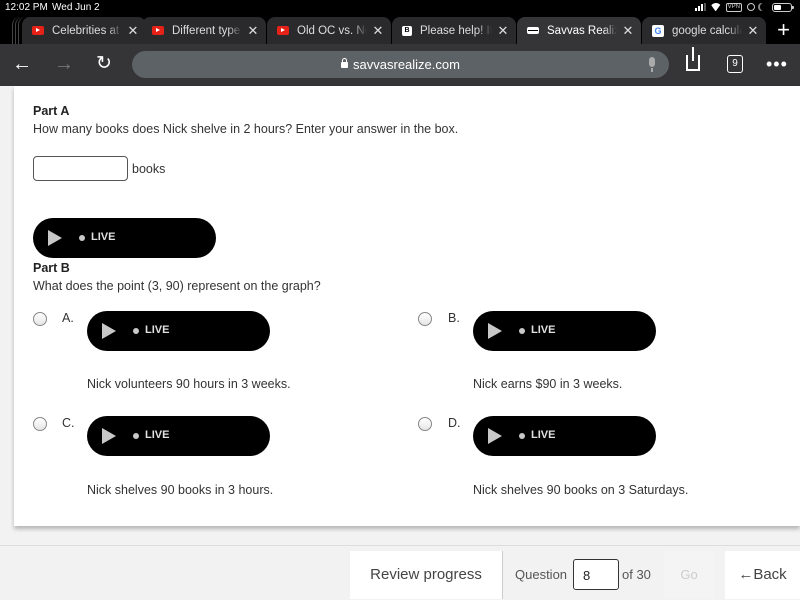 Image resolution: width=800 pixels, height=600 pixels. Describe the element at coordinates (778, 7) in the screenshot. I see `battery-level` at that location.